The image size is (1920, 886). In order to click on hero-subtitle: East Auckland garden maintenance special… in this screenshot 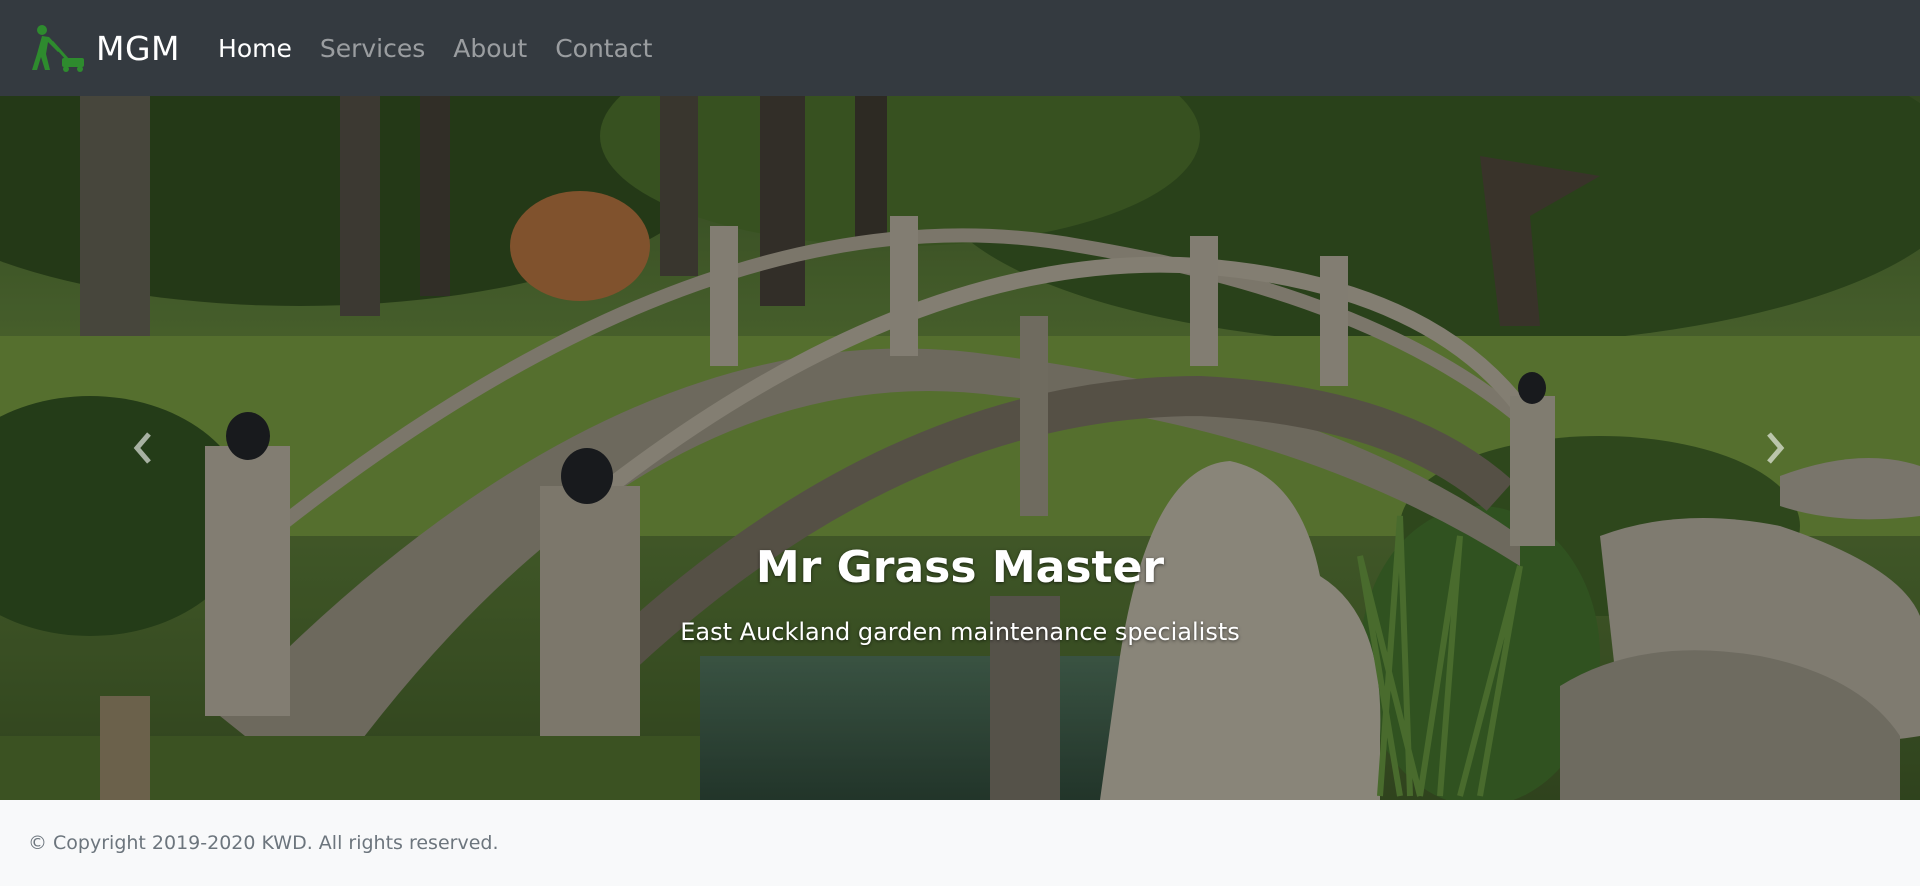, I will do `click(960, 632)`.